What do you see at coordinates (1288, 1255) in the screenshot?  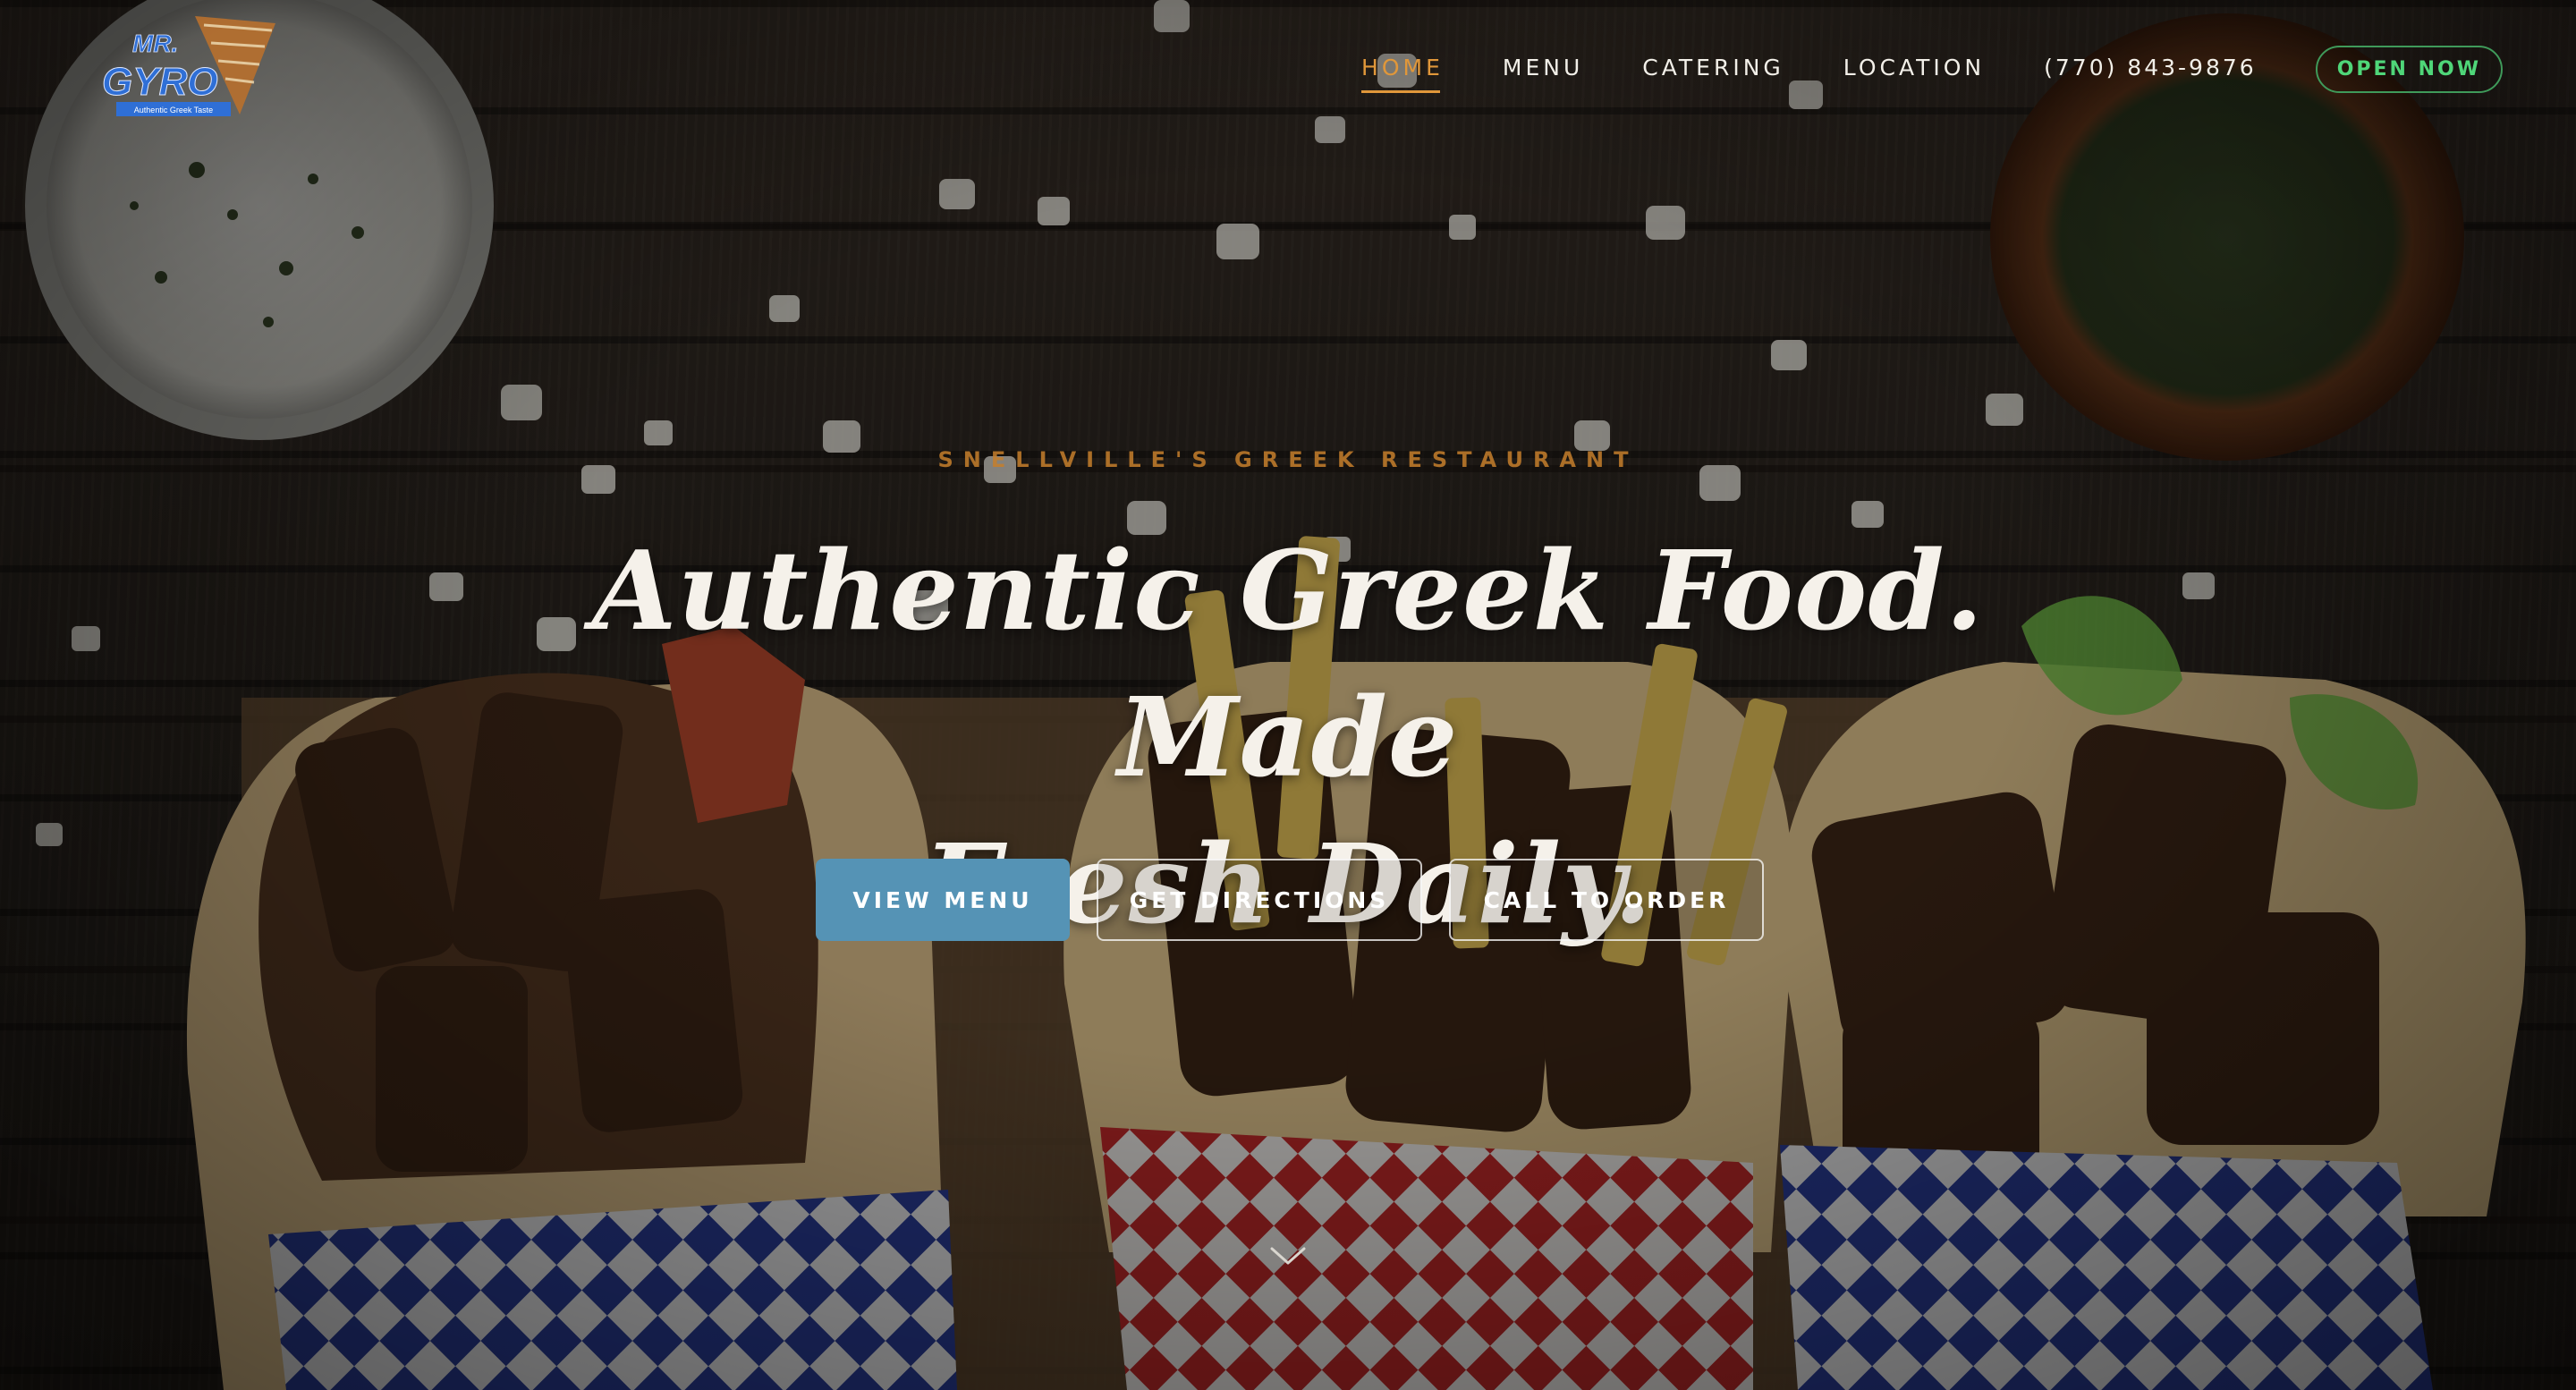 I see `chevron-down-icon` at bounding box center [1288, 1255].